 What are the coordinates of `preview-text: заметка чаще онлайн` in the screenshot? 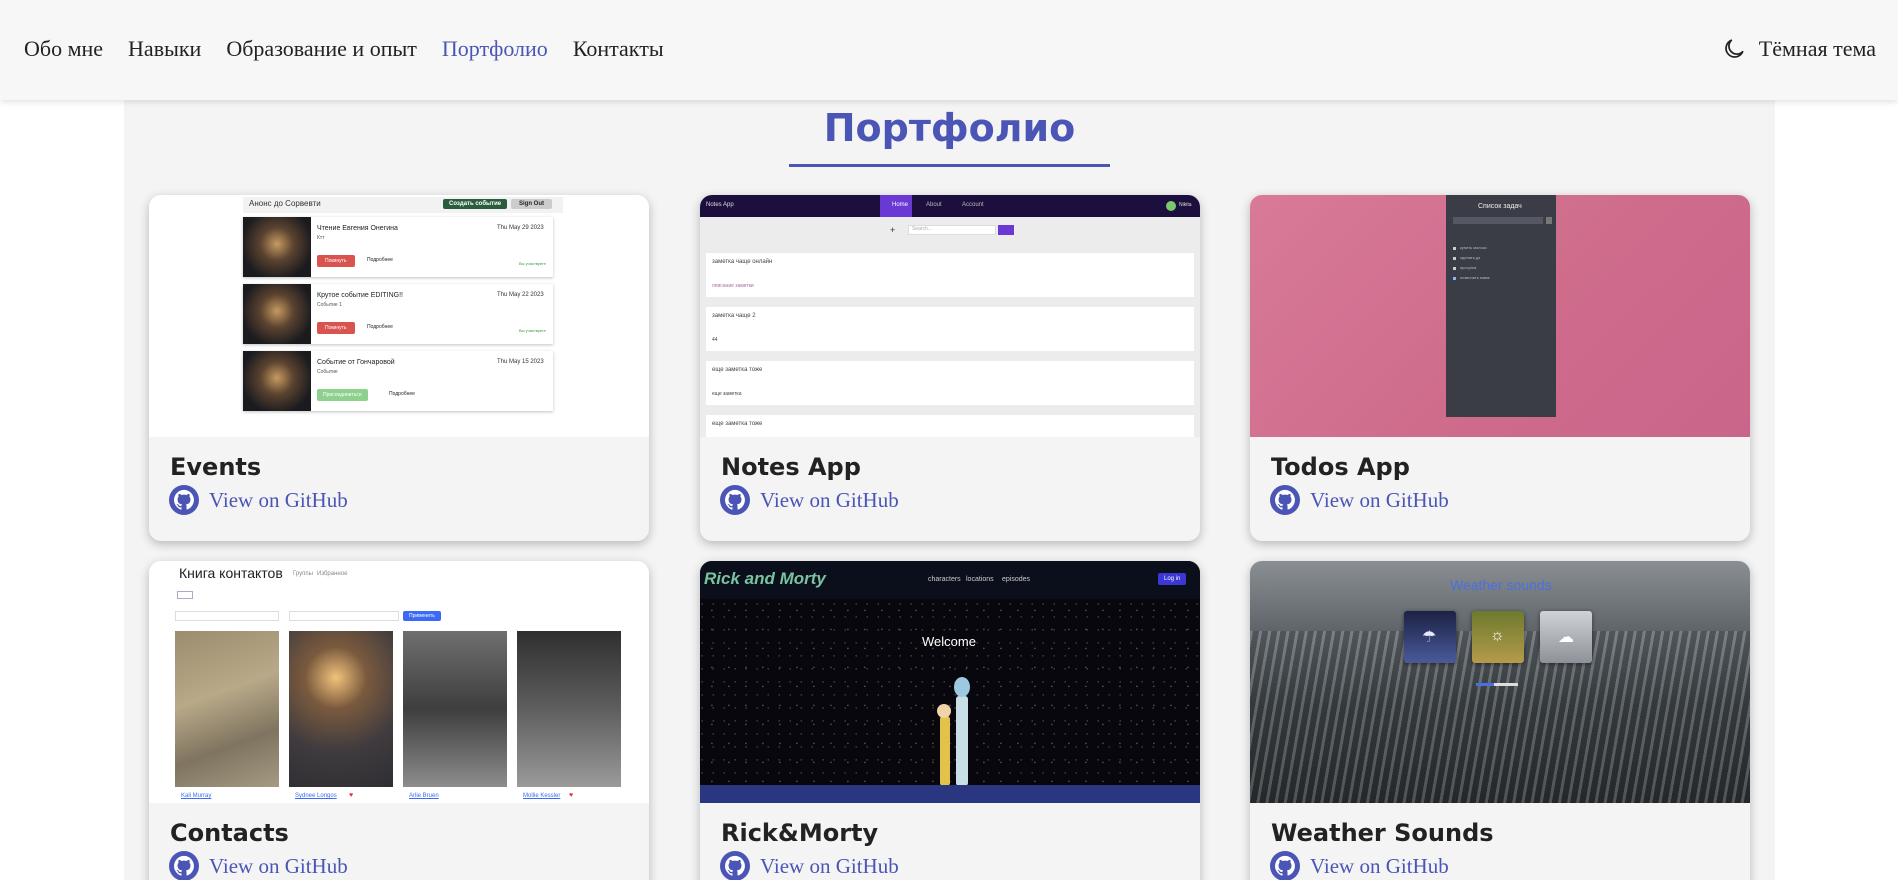 It's located at (742, 262).